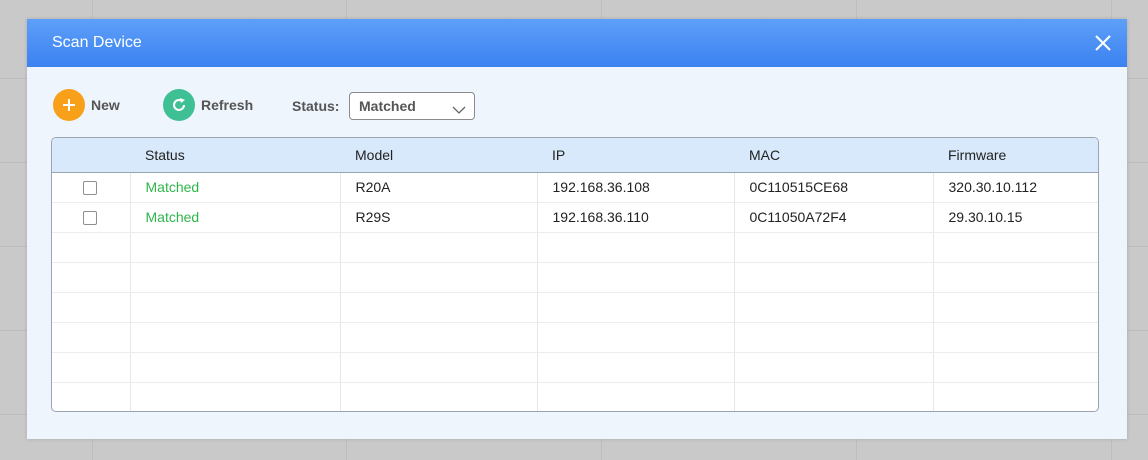  What do you see at coordinates (235, 155) in the screenshot?
I see `column-header-status: Status` at bounding box center [235, 155].